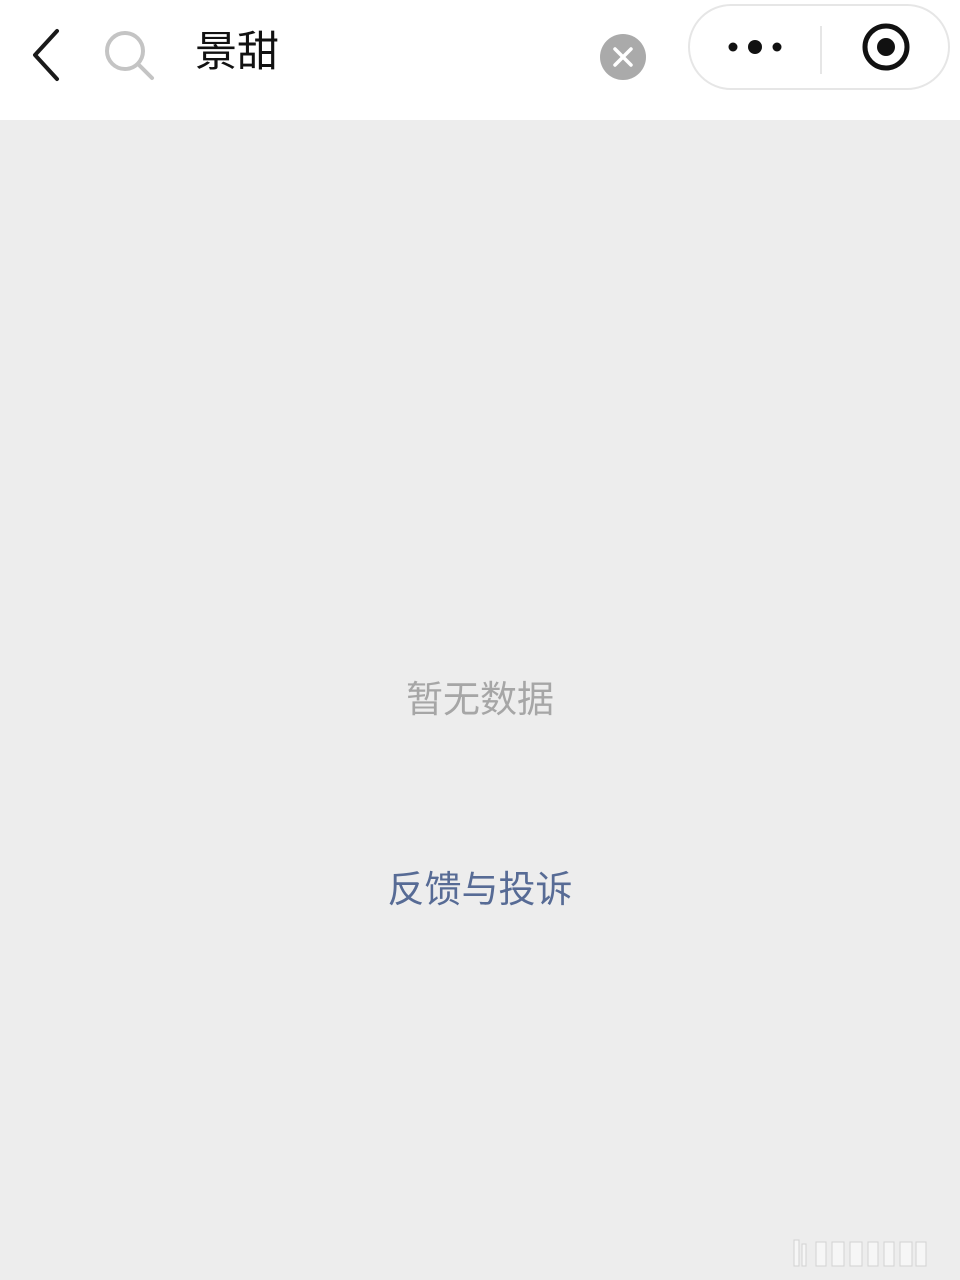 The image size is (960, 1280). What do you see at coordinates (480, 699) in the screenshot?
I see `empty-state-text: 暂无数据` at bounding box center [480, 699].